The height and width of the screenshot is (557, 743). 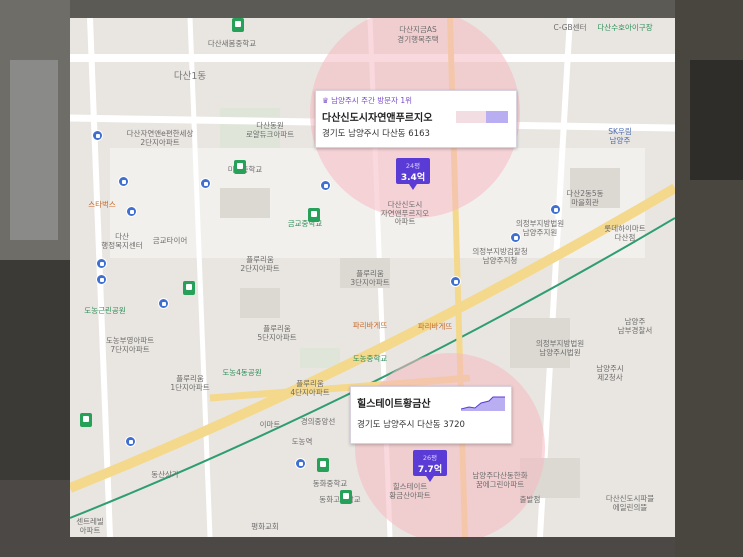 I want to click on card-address: 경기도 남양주시 다산동 3720, so click(x=411, y=425).